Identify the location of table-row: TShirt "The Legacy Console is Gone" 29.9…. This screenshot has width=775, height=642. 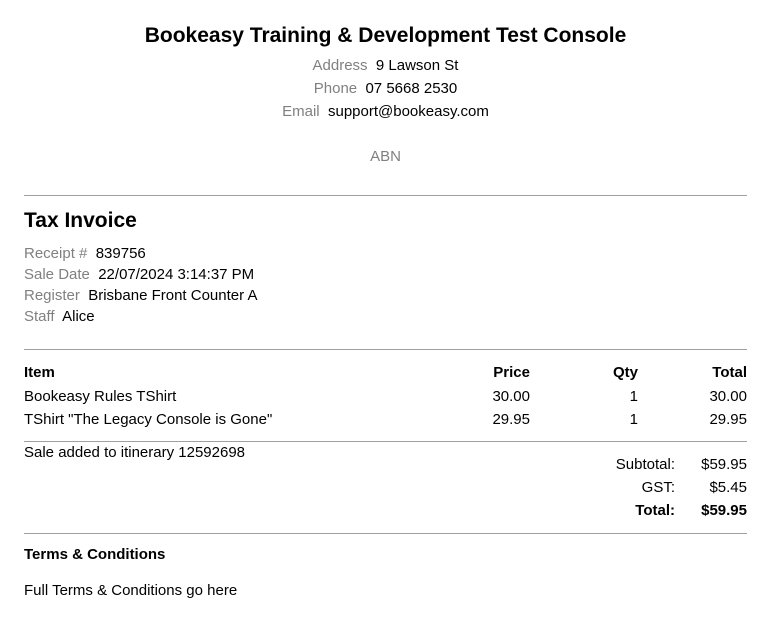
(385, 419).